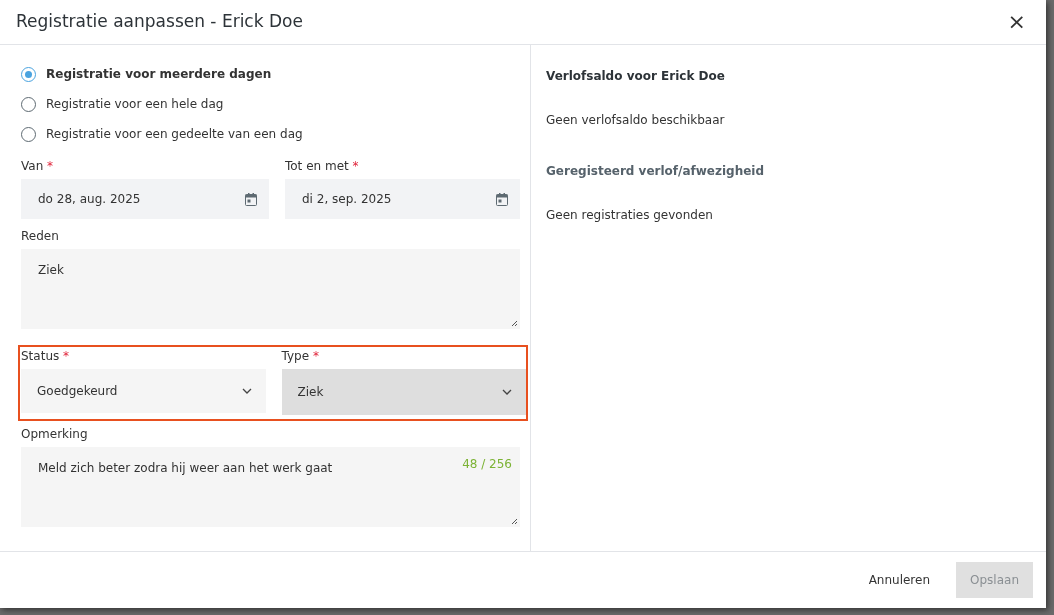 The width and height of the screenshot is (1054, 615). What do you see at coordinates (636, 76) in the screenshot?
I see `panel-heading: Verlofsaldo voor Erick Doe` at bounding box center [636, 76].